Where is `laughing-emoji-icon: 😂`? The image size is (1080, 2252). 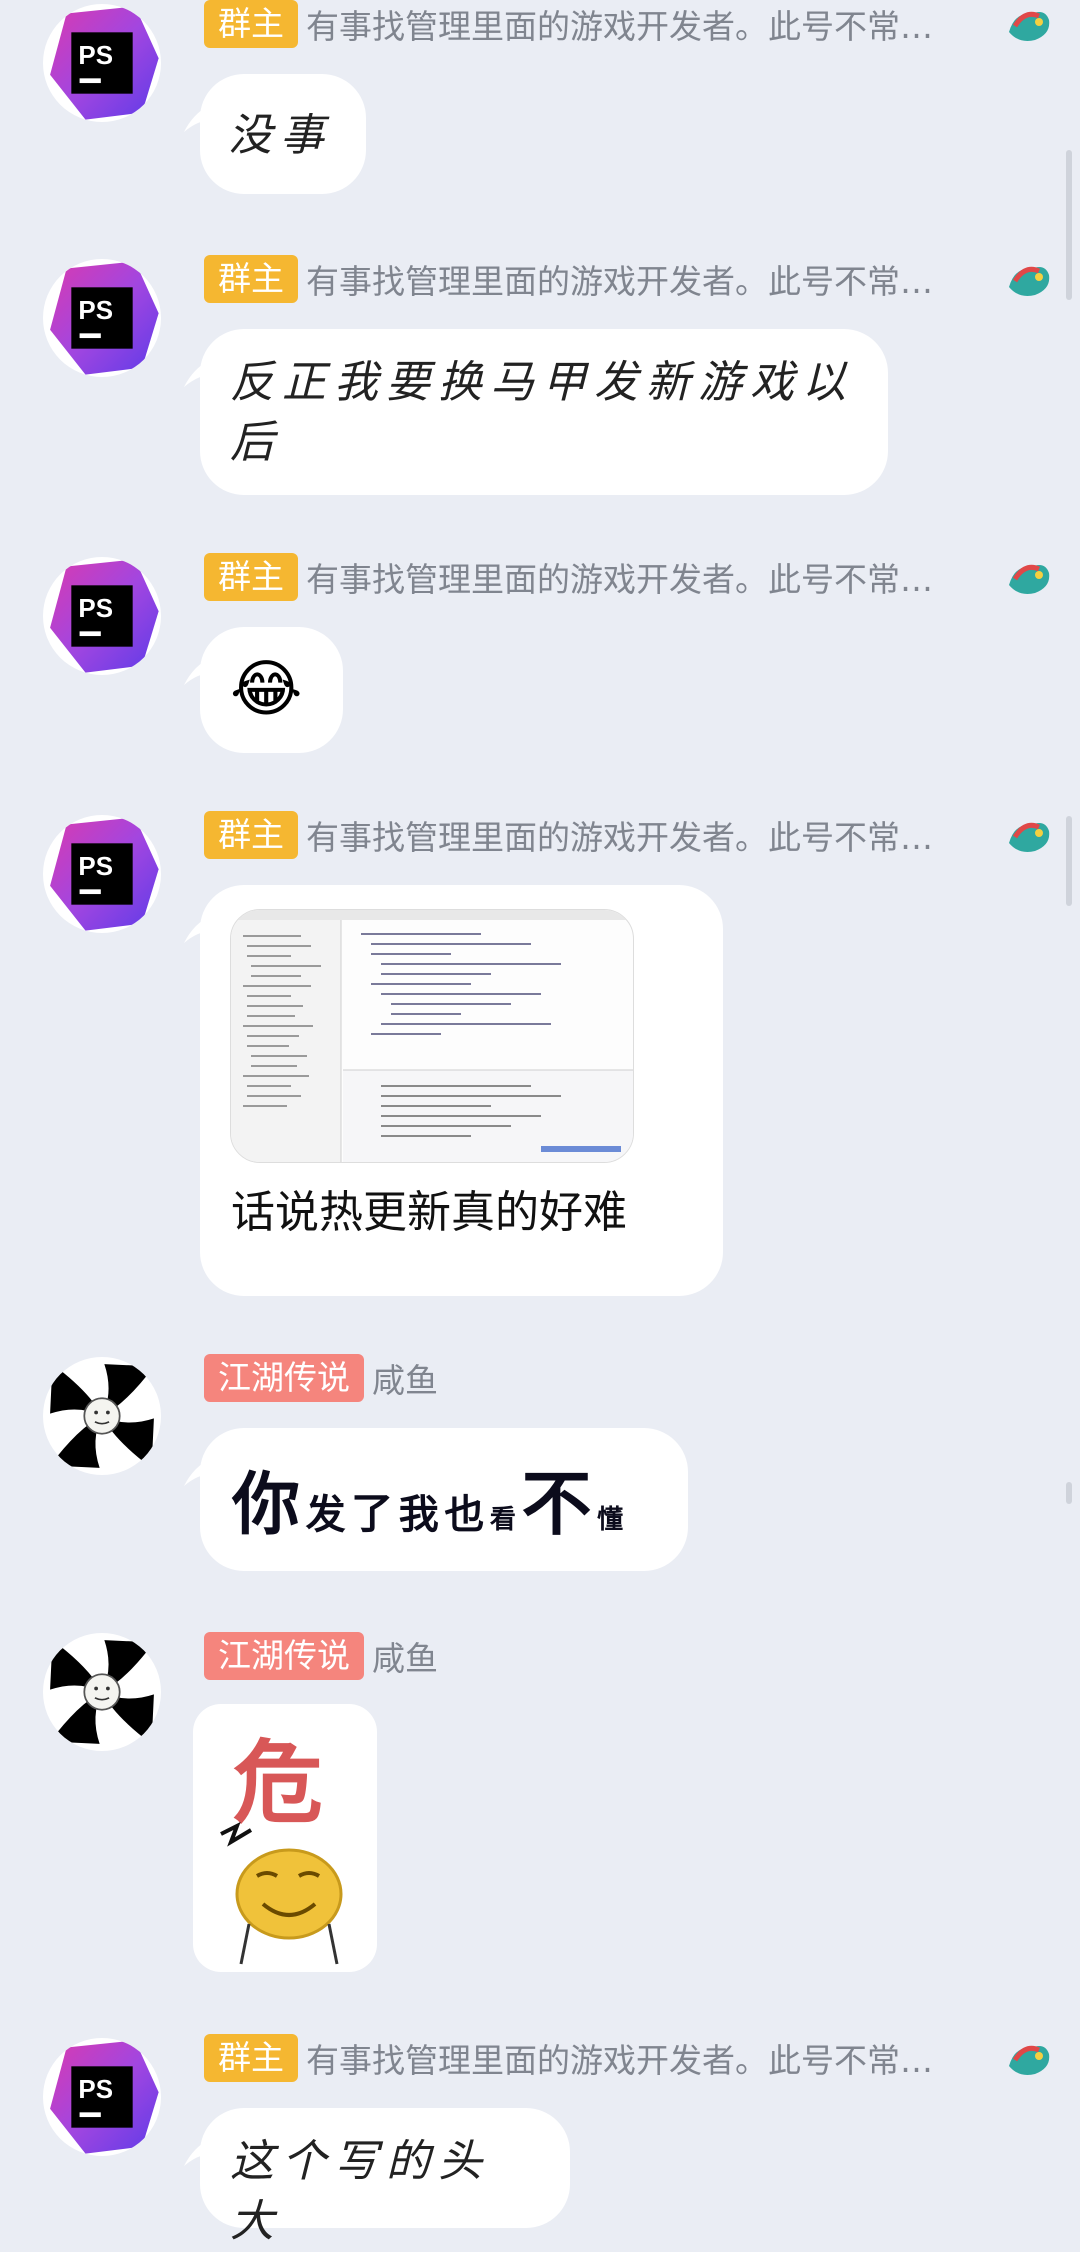 laughing-emoji-icon: 😂 is located at coordinates (266, 688).